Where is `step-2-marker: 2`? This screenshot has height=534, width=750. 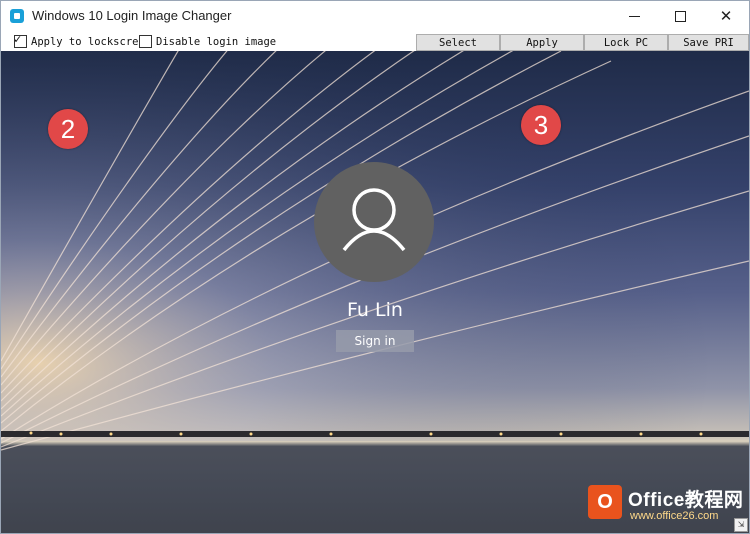 step-2-marker: 2 is located at coordinates (68, 129).